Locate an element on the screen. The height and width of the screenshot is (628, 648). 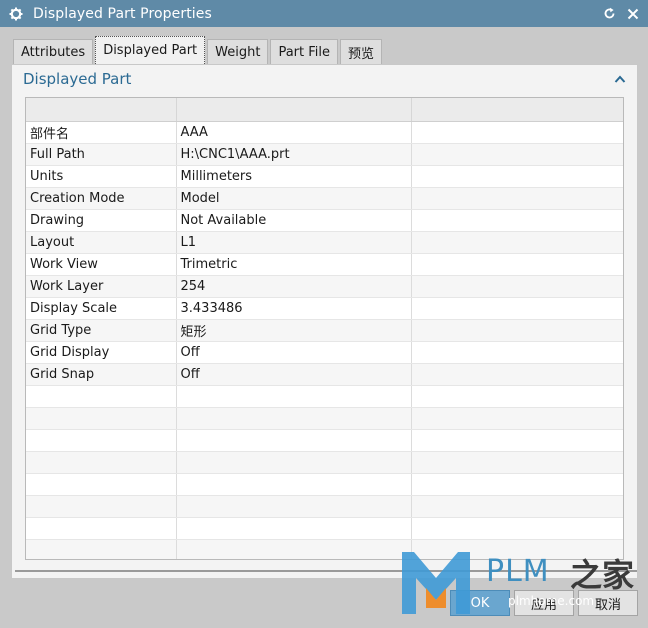
table-row: Work Layer 254 is located at coordinates (324, 286).